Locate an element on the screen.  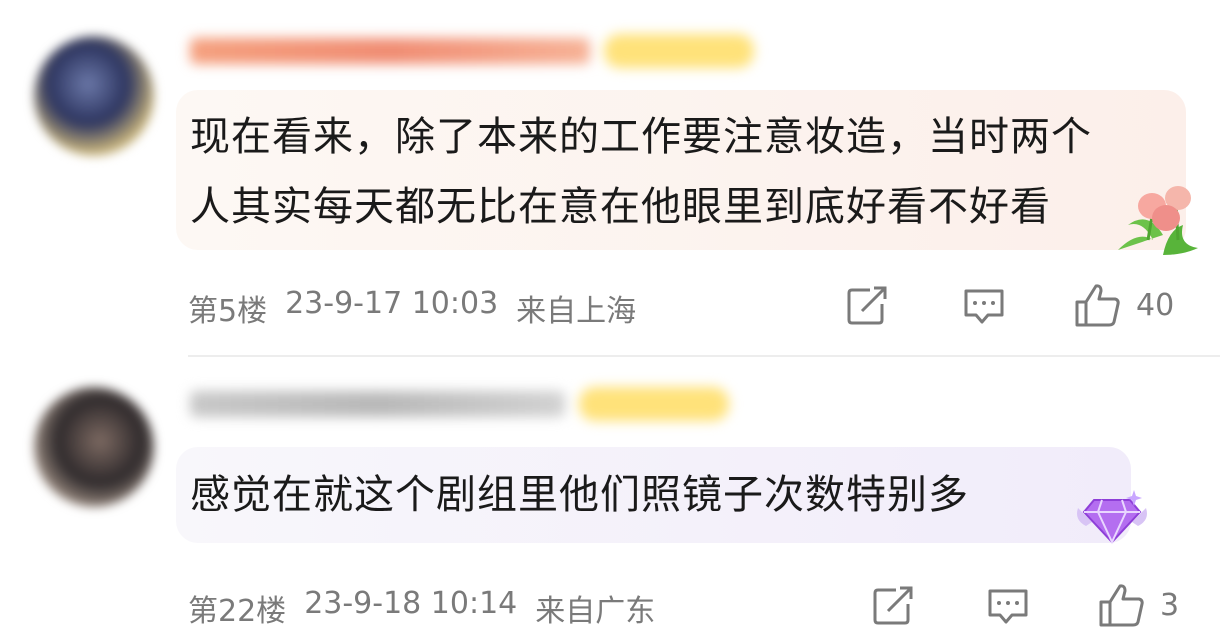
comment-meta: 第5楼 23-9-17 10:03 来自上海 is located at coordinates (412, 308).